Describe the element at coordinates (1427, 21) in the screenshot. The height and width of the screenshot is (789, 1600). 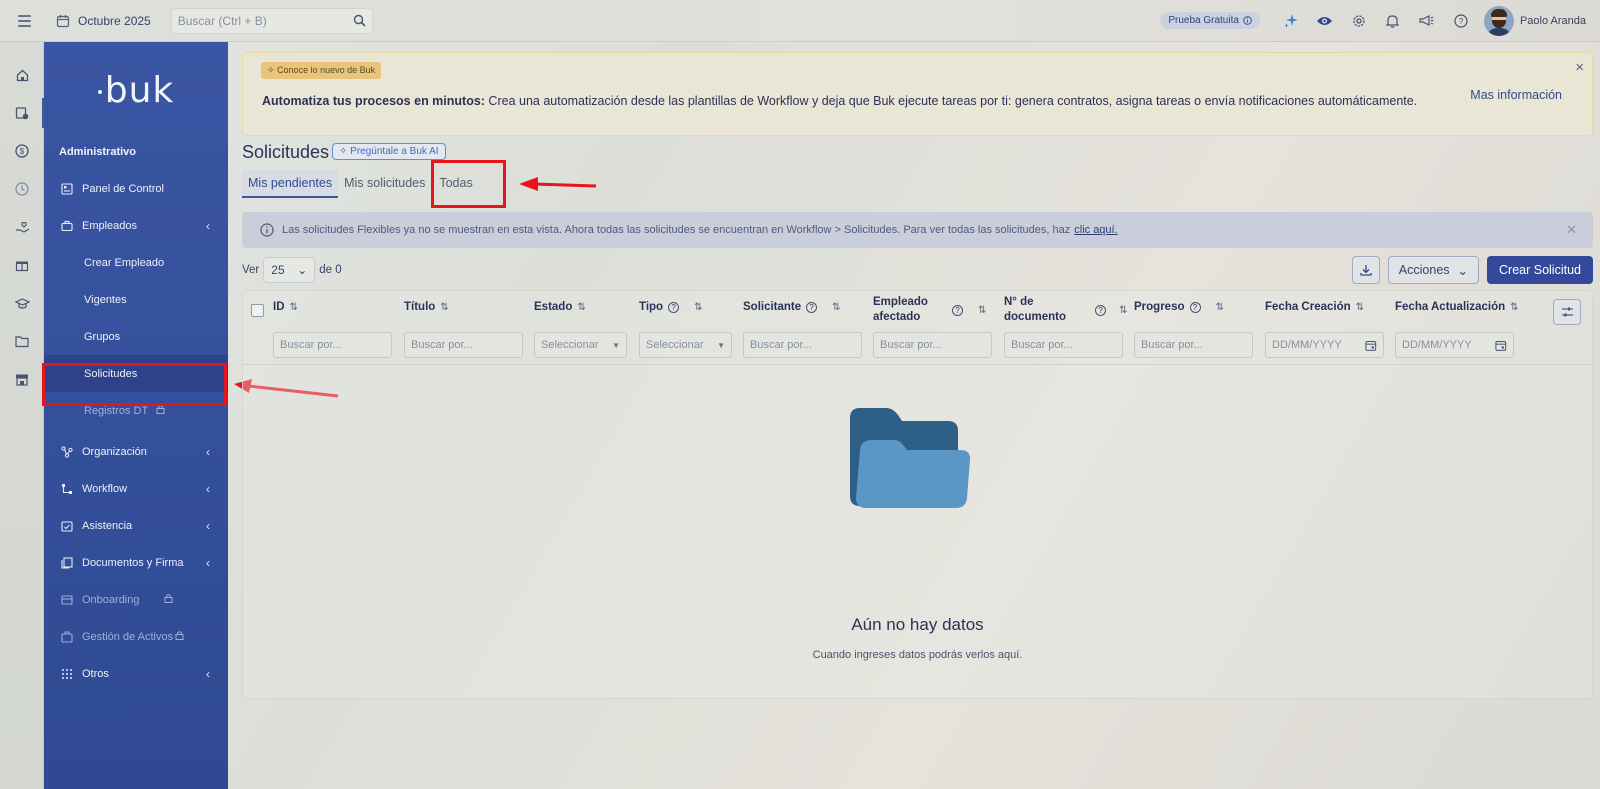
I see `megaphone-icon` at that location.